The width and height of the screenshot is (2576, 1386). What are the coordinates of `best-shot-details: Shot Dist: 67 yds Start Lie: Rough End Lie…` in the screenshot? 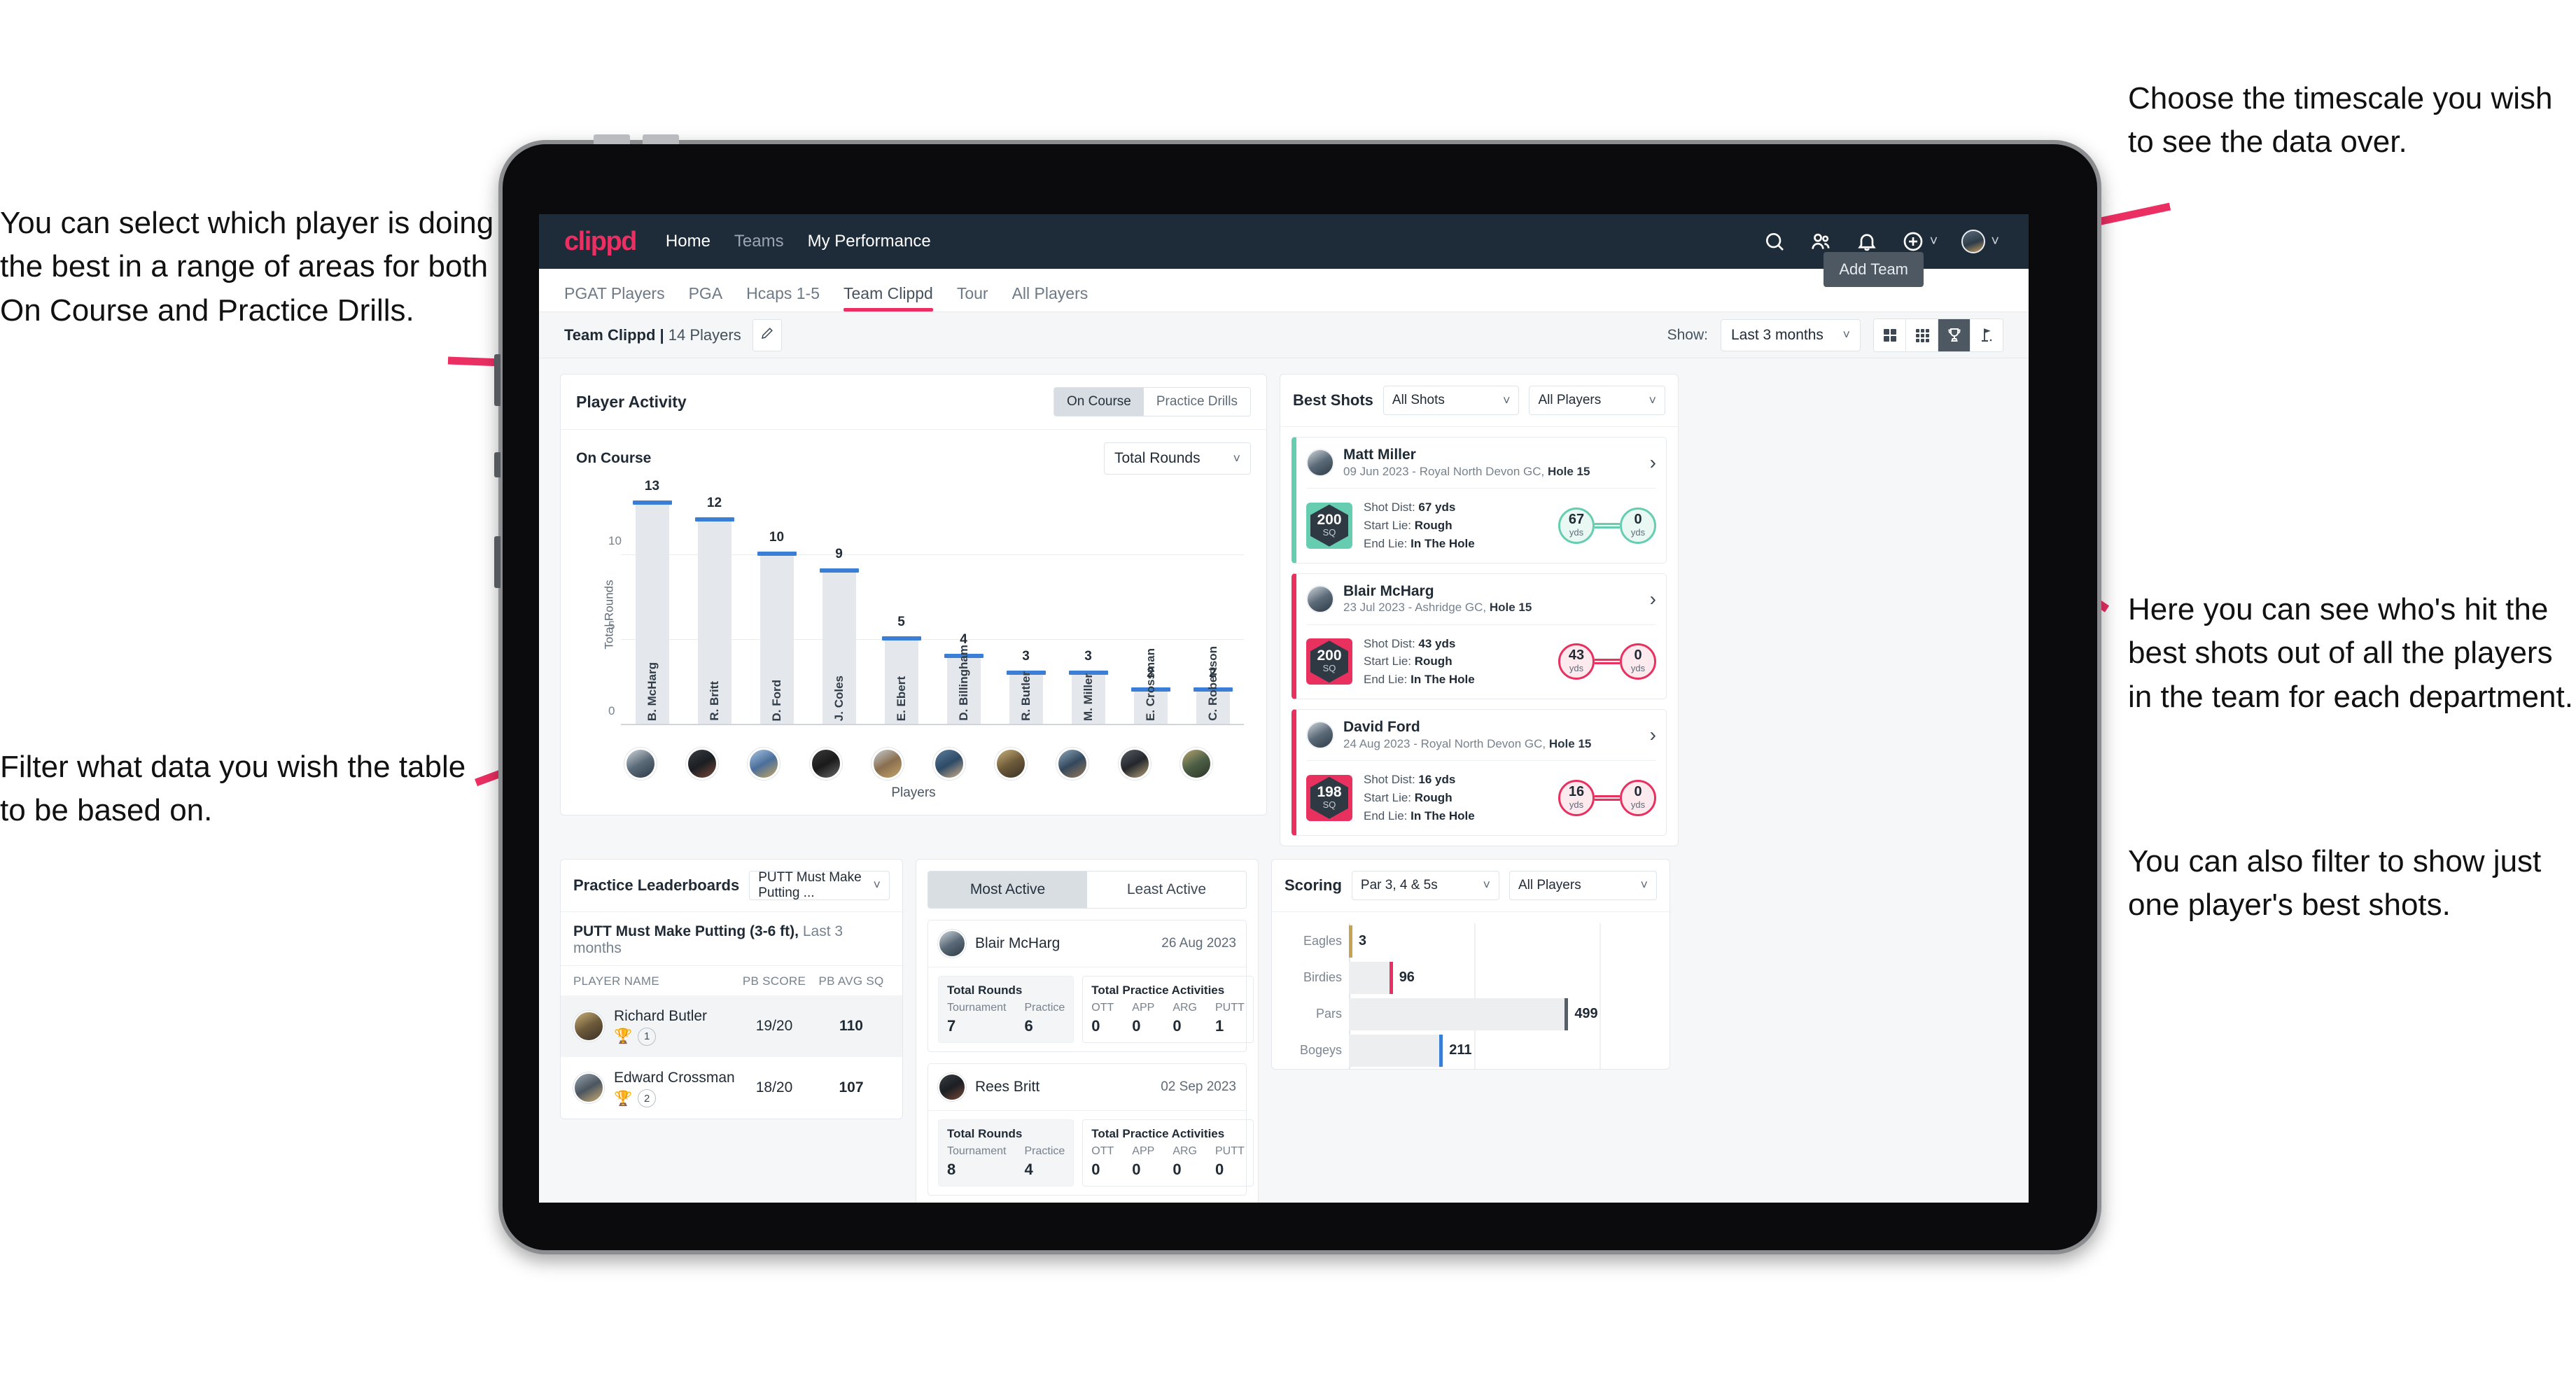 It's located at (1419, 525).